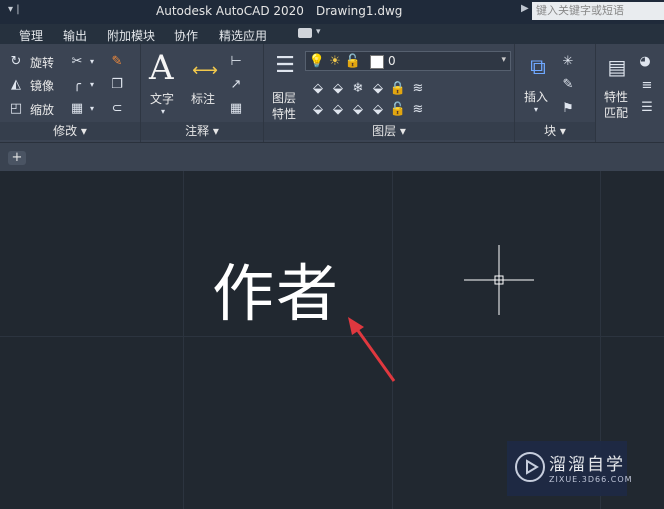 This screenshot has height=509, width=664. What do you see at coordinates (77, 108) in the screenshot?
I see `array-icon: ▦` at bounding box center [77, 108].